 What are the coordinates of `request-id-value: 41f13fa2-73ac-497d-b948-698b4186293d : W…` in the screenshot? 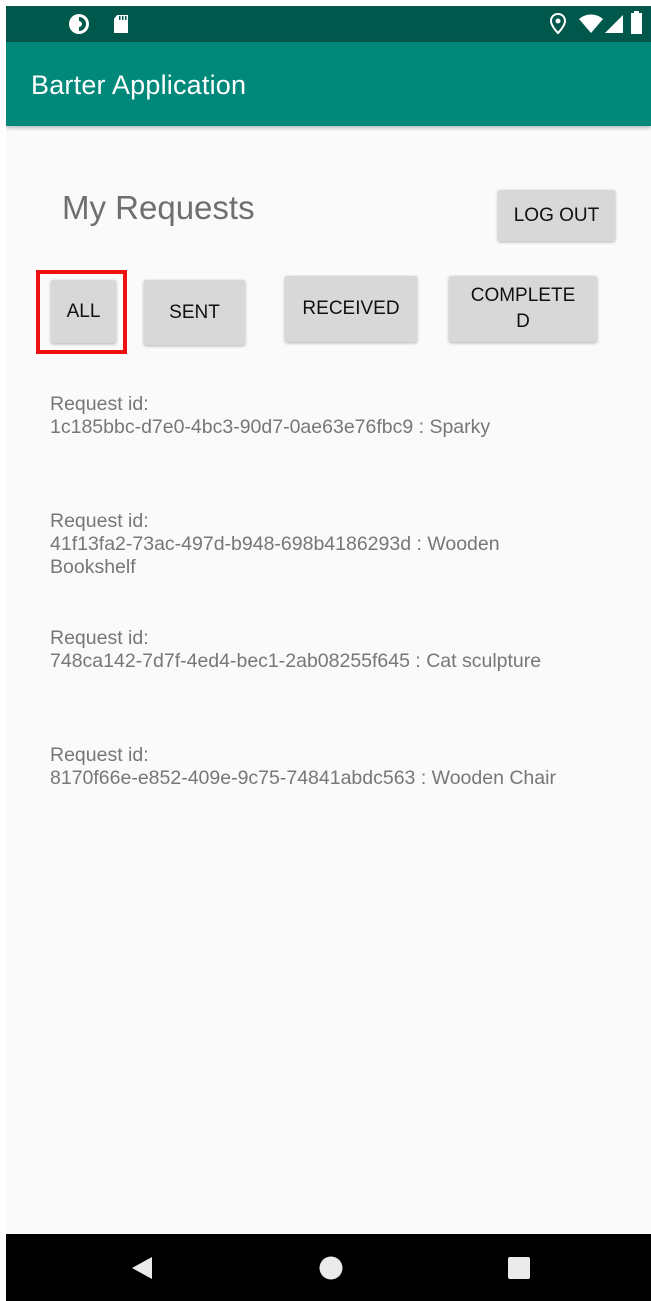 It's located at (275, 555).